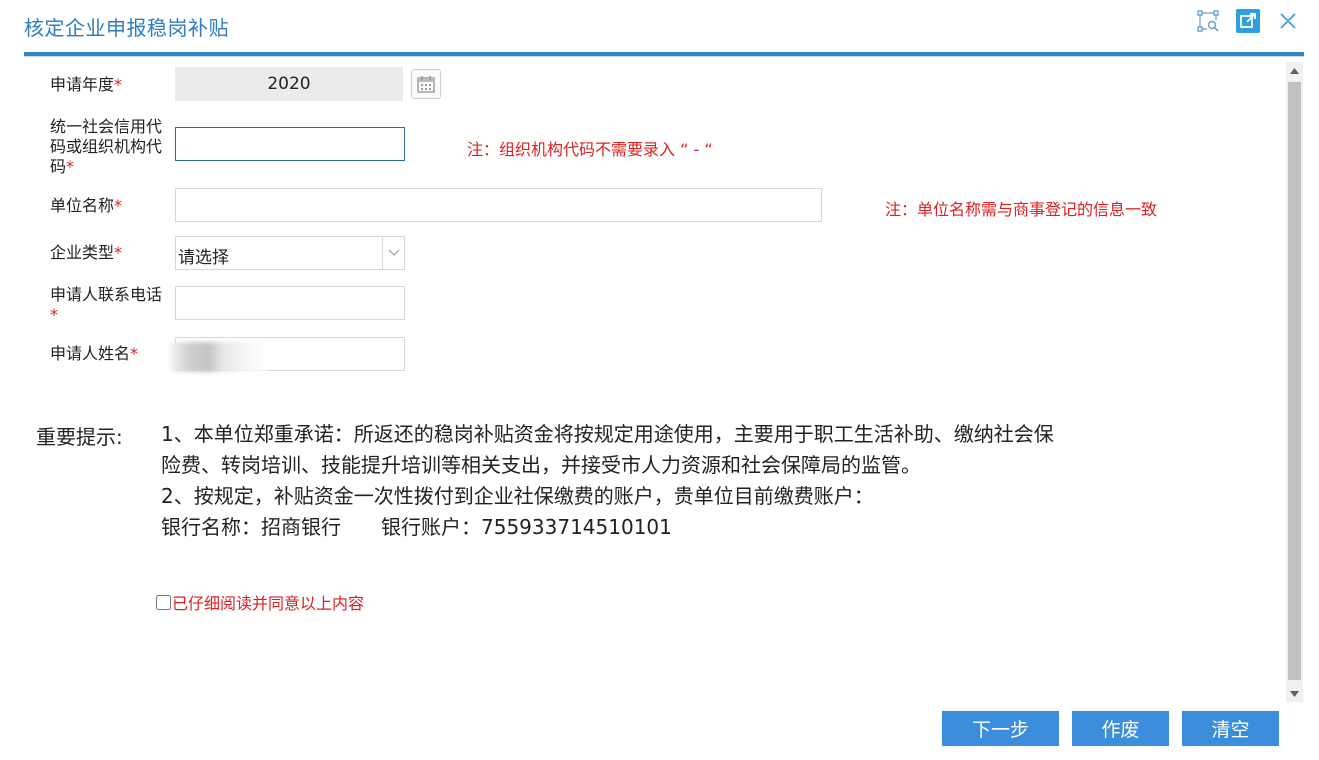  I want to click on credit-code-input, so click(290, 144).